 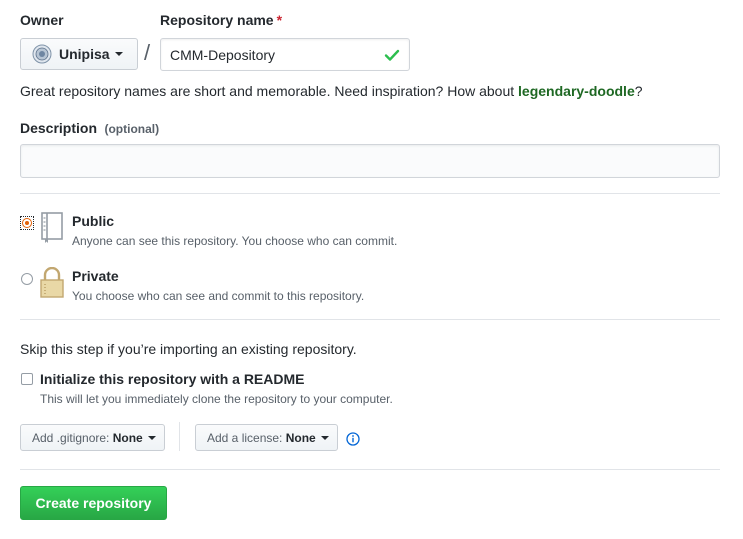 I want to click on public-radio, so click(x=27, y=223).